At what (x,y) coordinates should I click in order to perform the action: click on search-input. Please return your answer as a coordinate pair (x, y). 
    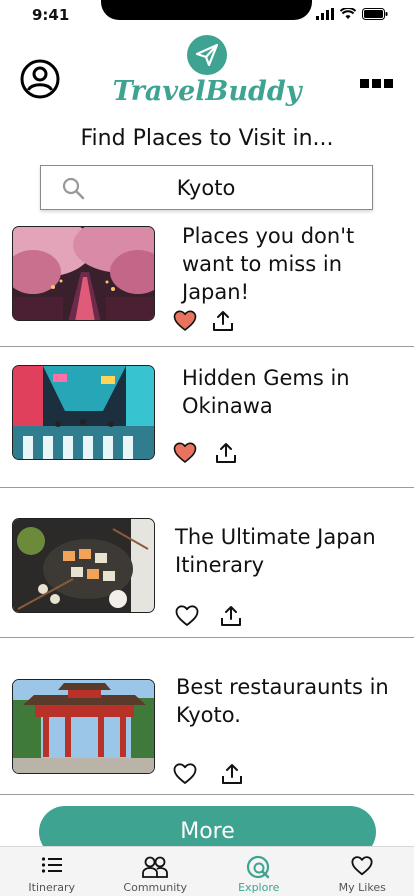
    Looking at the image, I should click on (206, 187).